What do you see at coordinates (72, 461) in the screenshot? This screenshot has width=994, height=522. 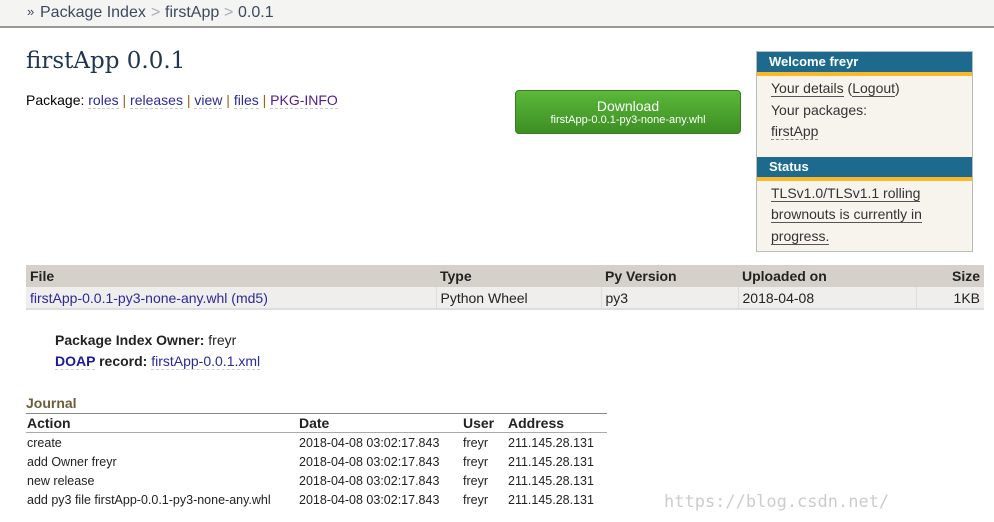 I see `action-cell: add Owner freyr` at bounding box center [72, 461].